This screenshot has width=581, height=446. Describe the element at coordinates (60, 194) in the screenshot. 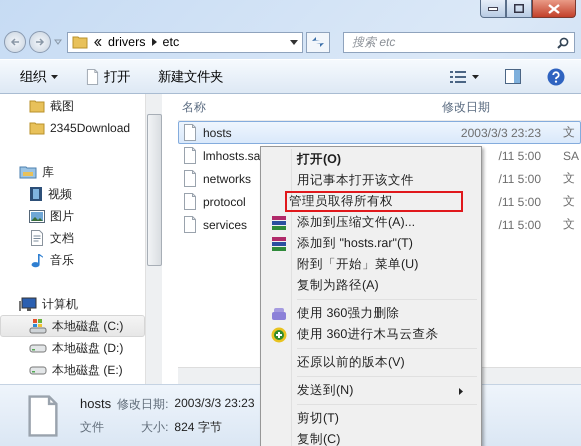

I see `sidebar-label: 视频` at that location.